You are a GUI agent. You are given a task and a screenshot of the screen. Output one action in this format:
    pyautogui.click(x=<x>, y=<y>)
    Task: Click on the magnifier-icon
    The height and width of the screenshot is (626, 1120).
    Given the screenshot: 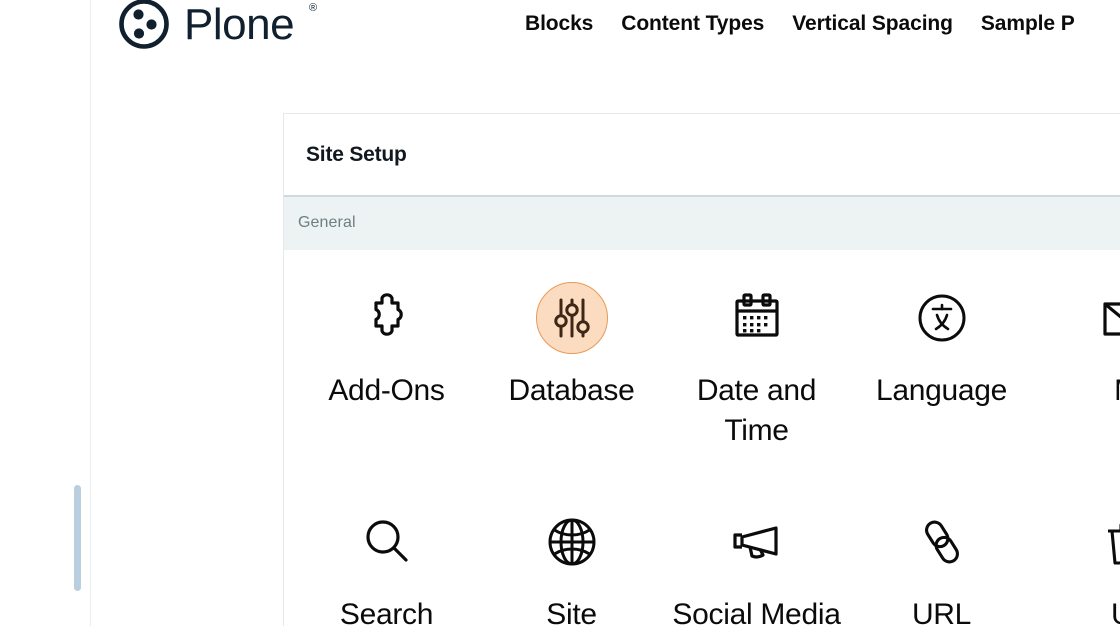 What is the action you would take?
    pyautogui.click(x=387, y=542)
    